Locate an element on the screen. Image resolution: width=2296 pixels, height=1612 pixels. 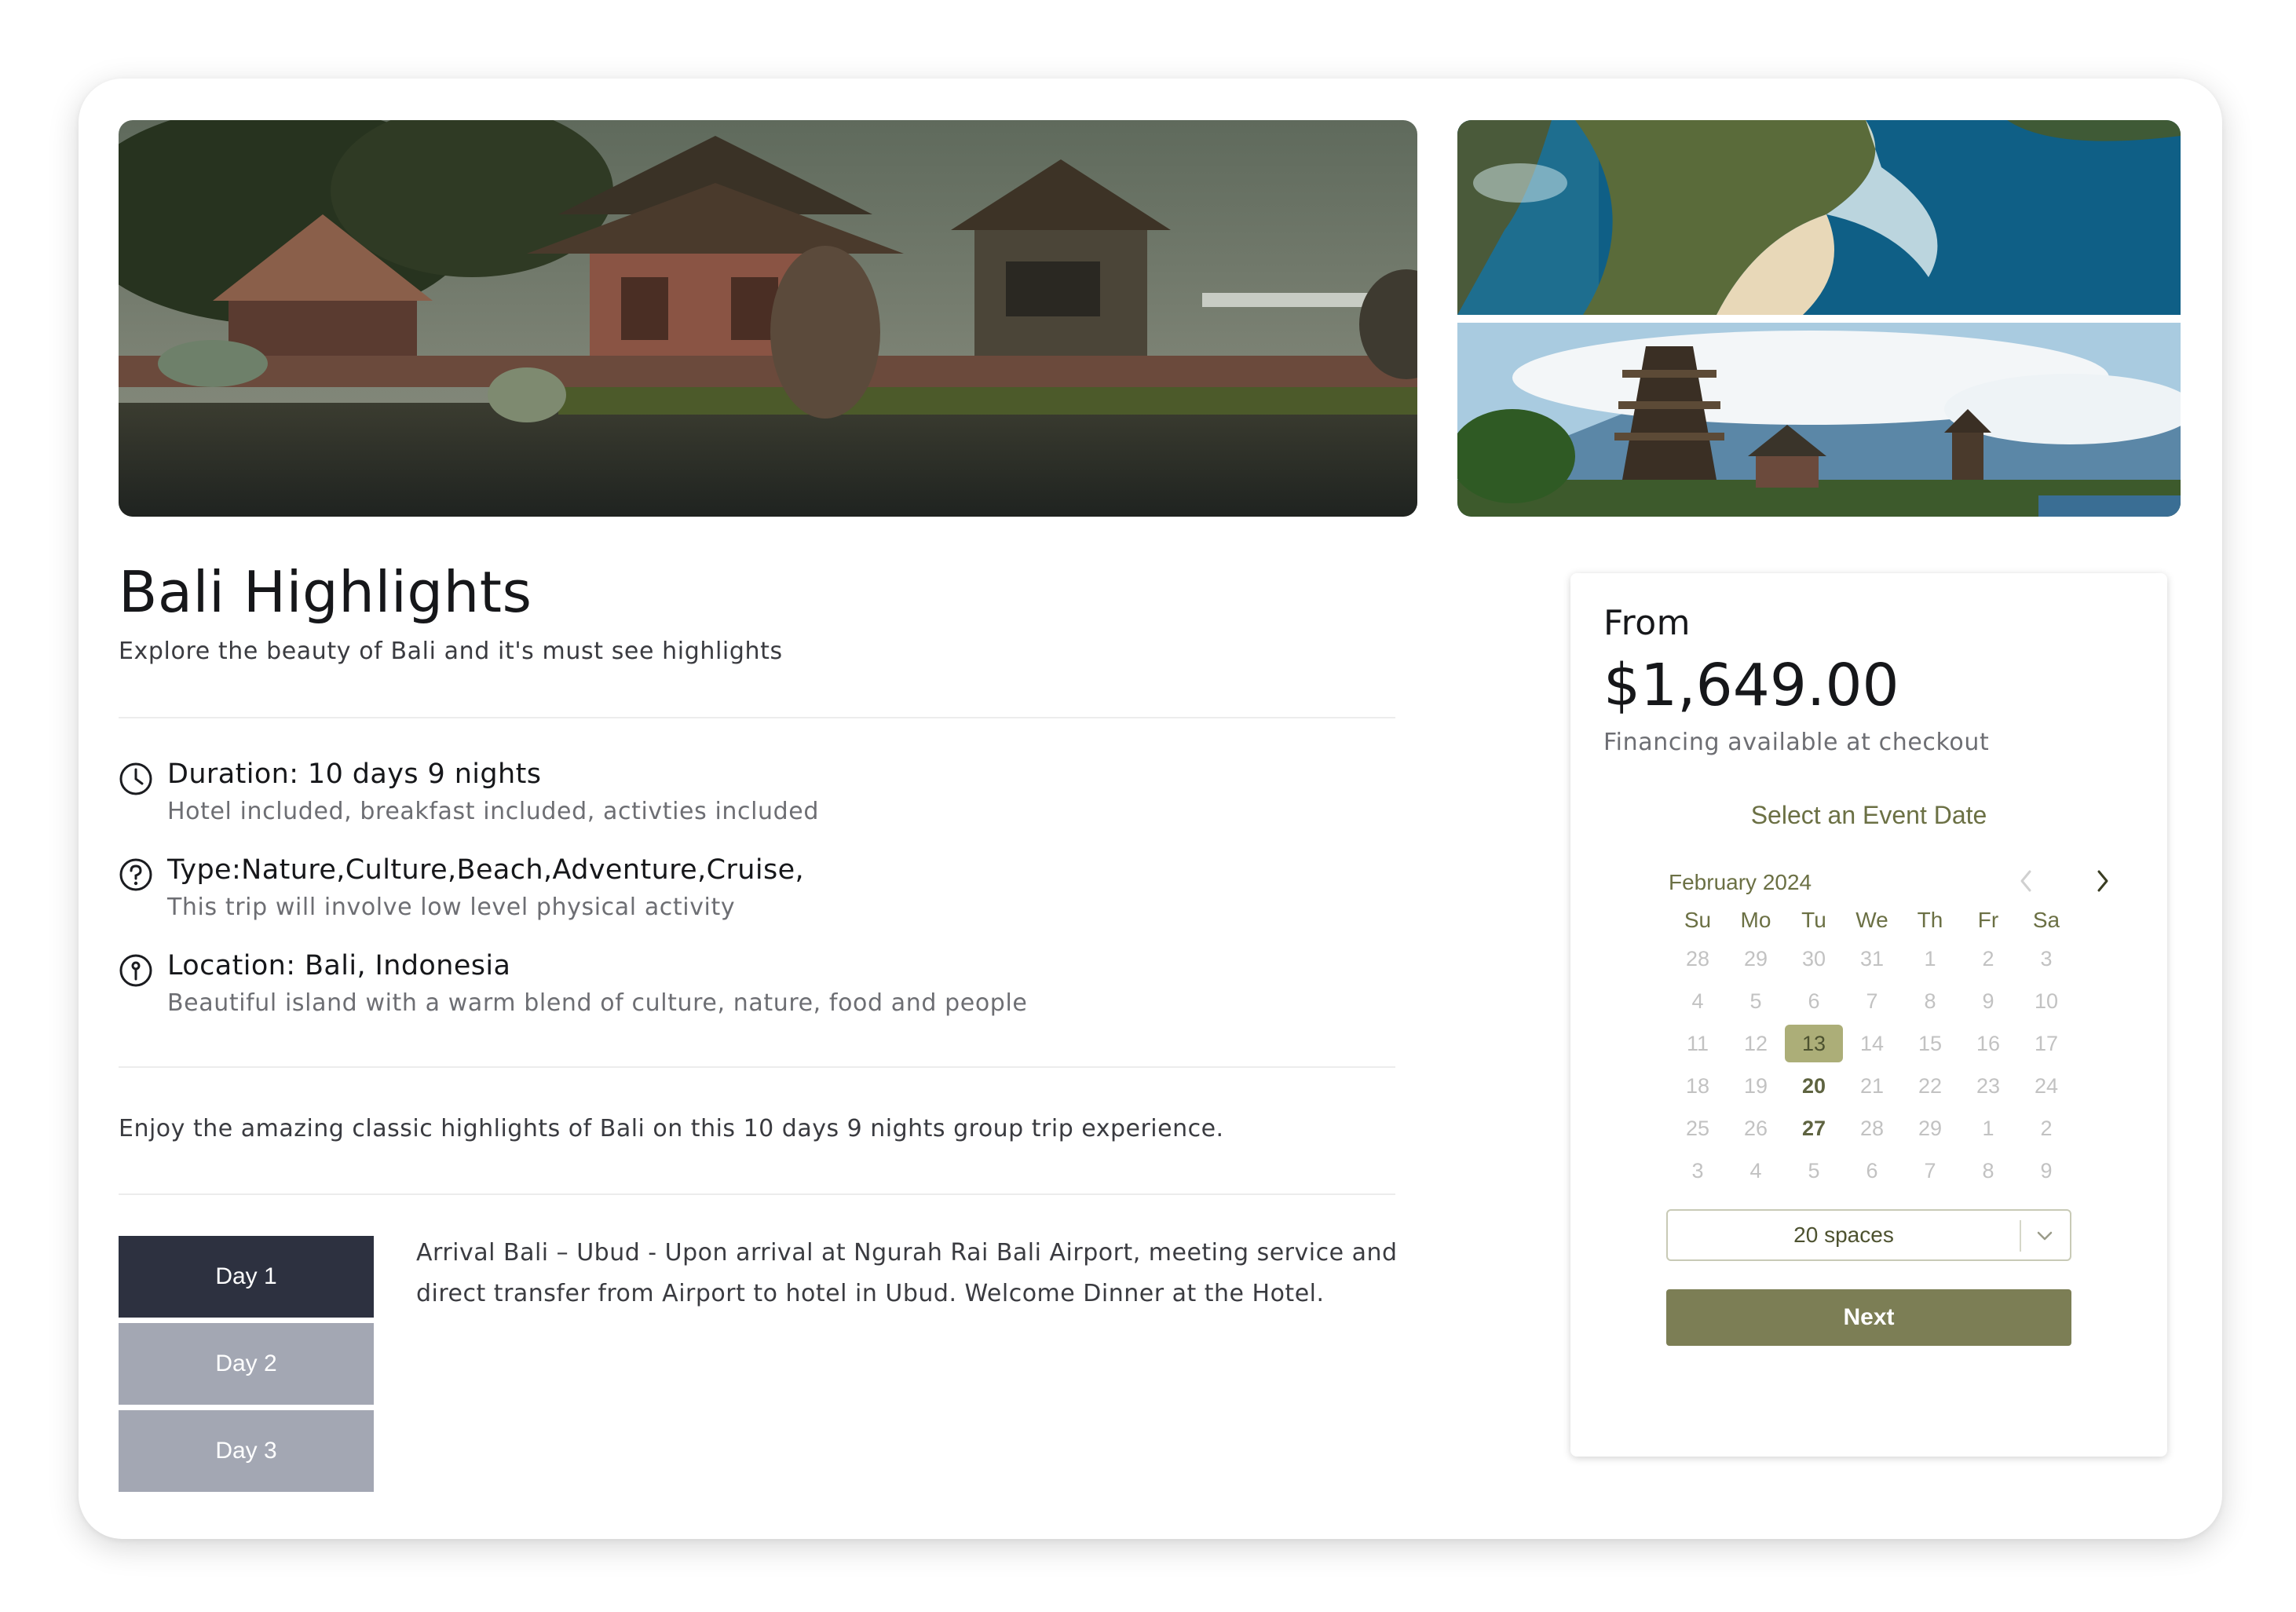
spaces-value: 20 spaces is located at coordinates (1844, 1235).